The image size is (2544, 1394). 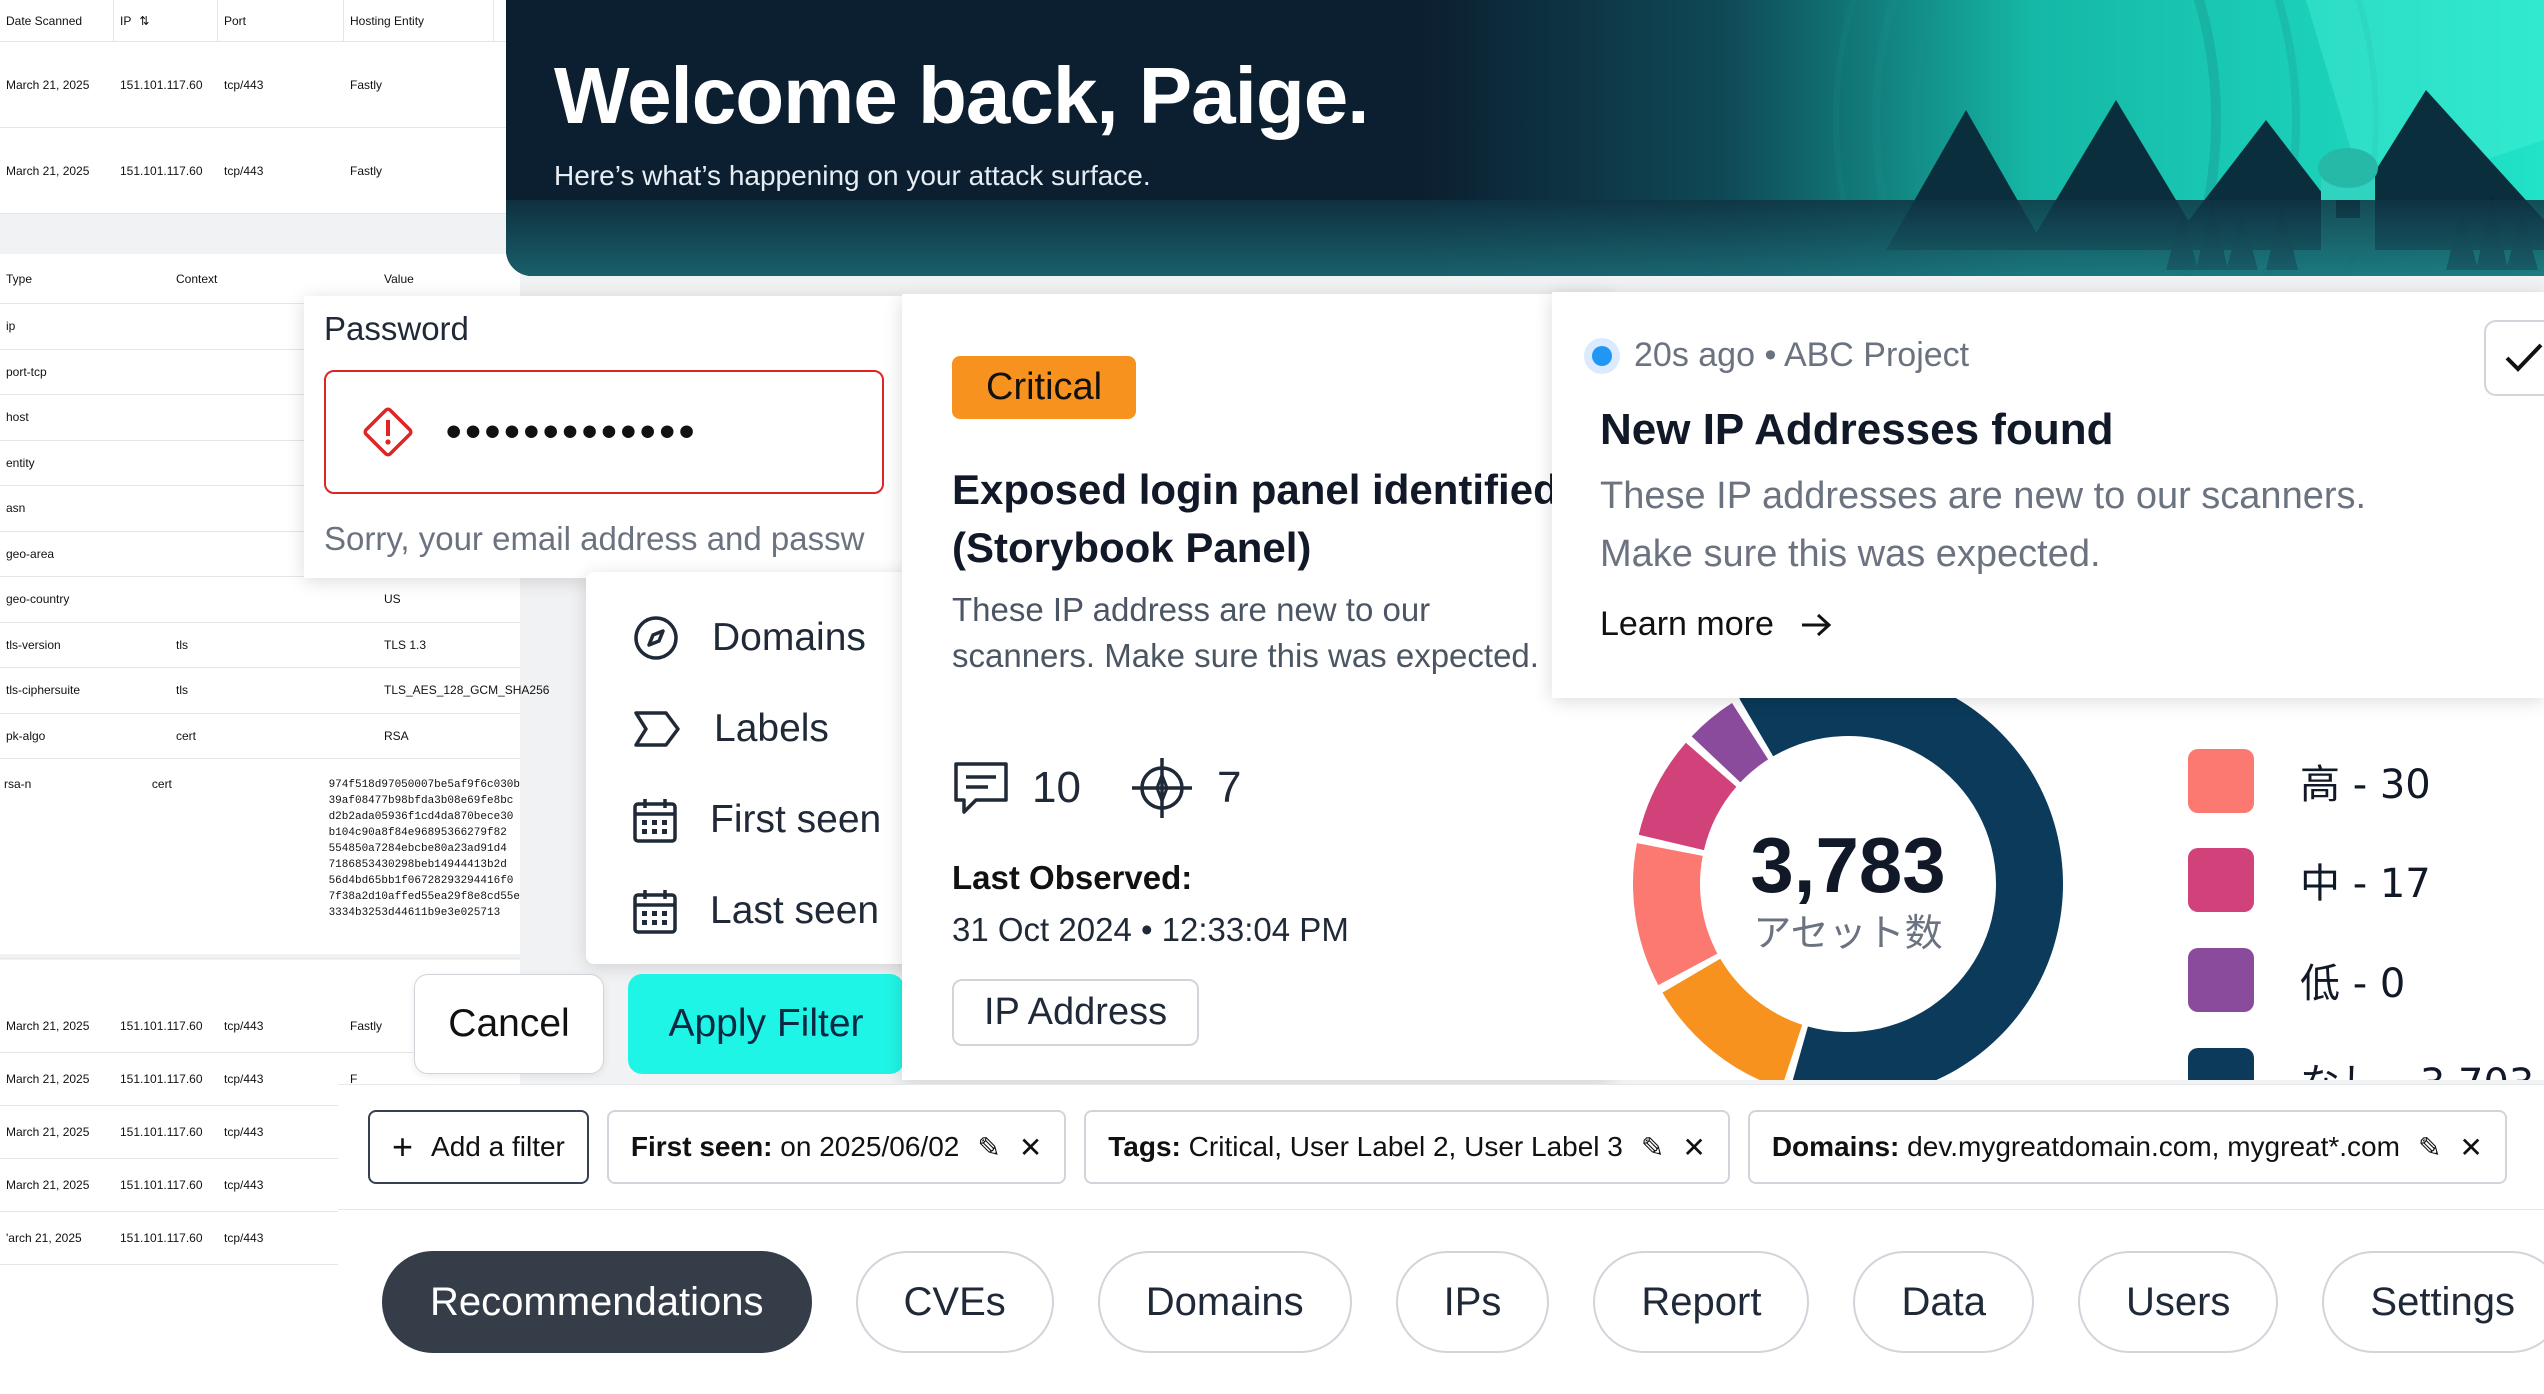 What do you see at coordinates (2221, 1064) in the screenshot?
I see `legend-swatch-none` at bounding box center [2221, 1064].